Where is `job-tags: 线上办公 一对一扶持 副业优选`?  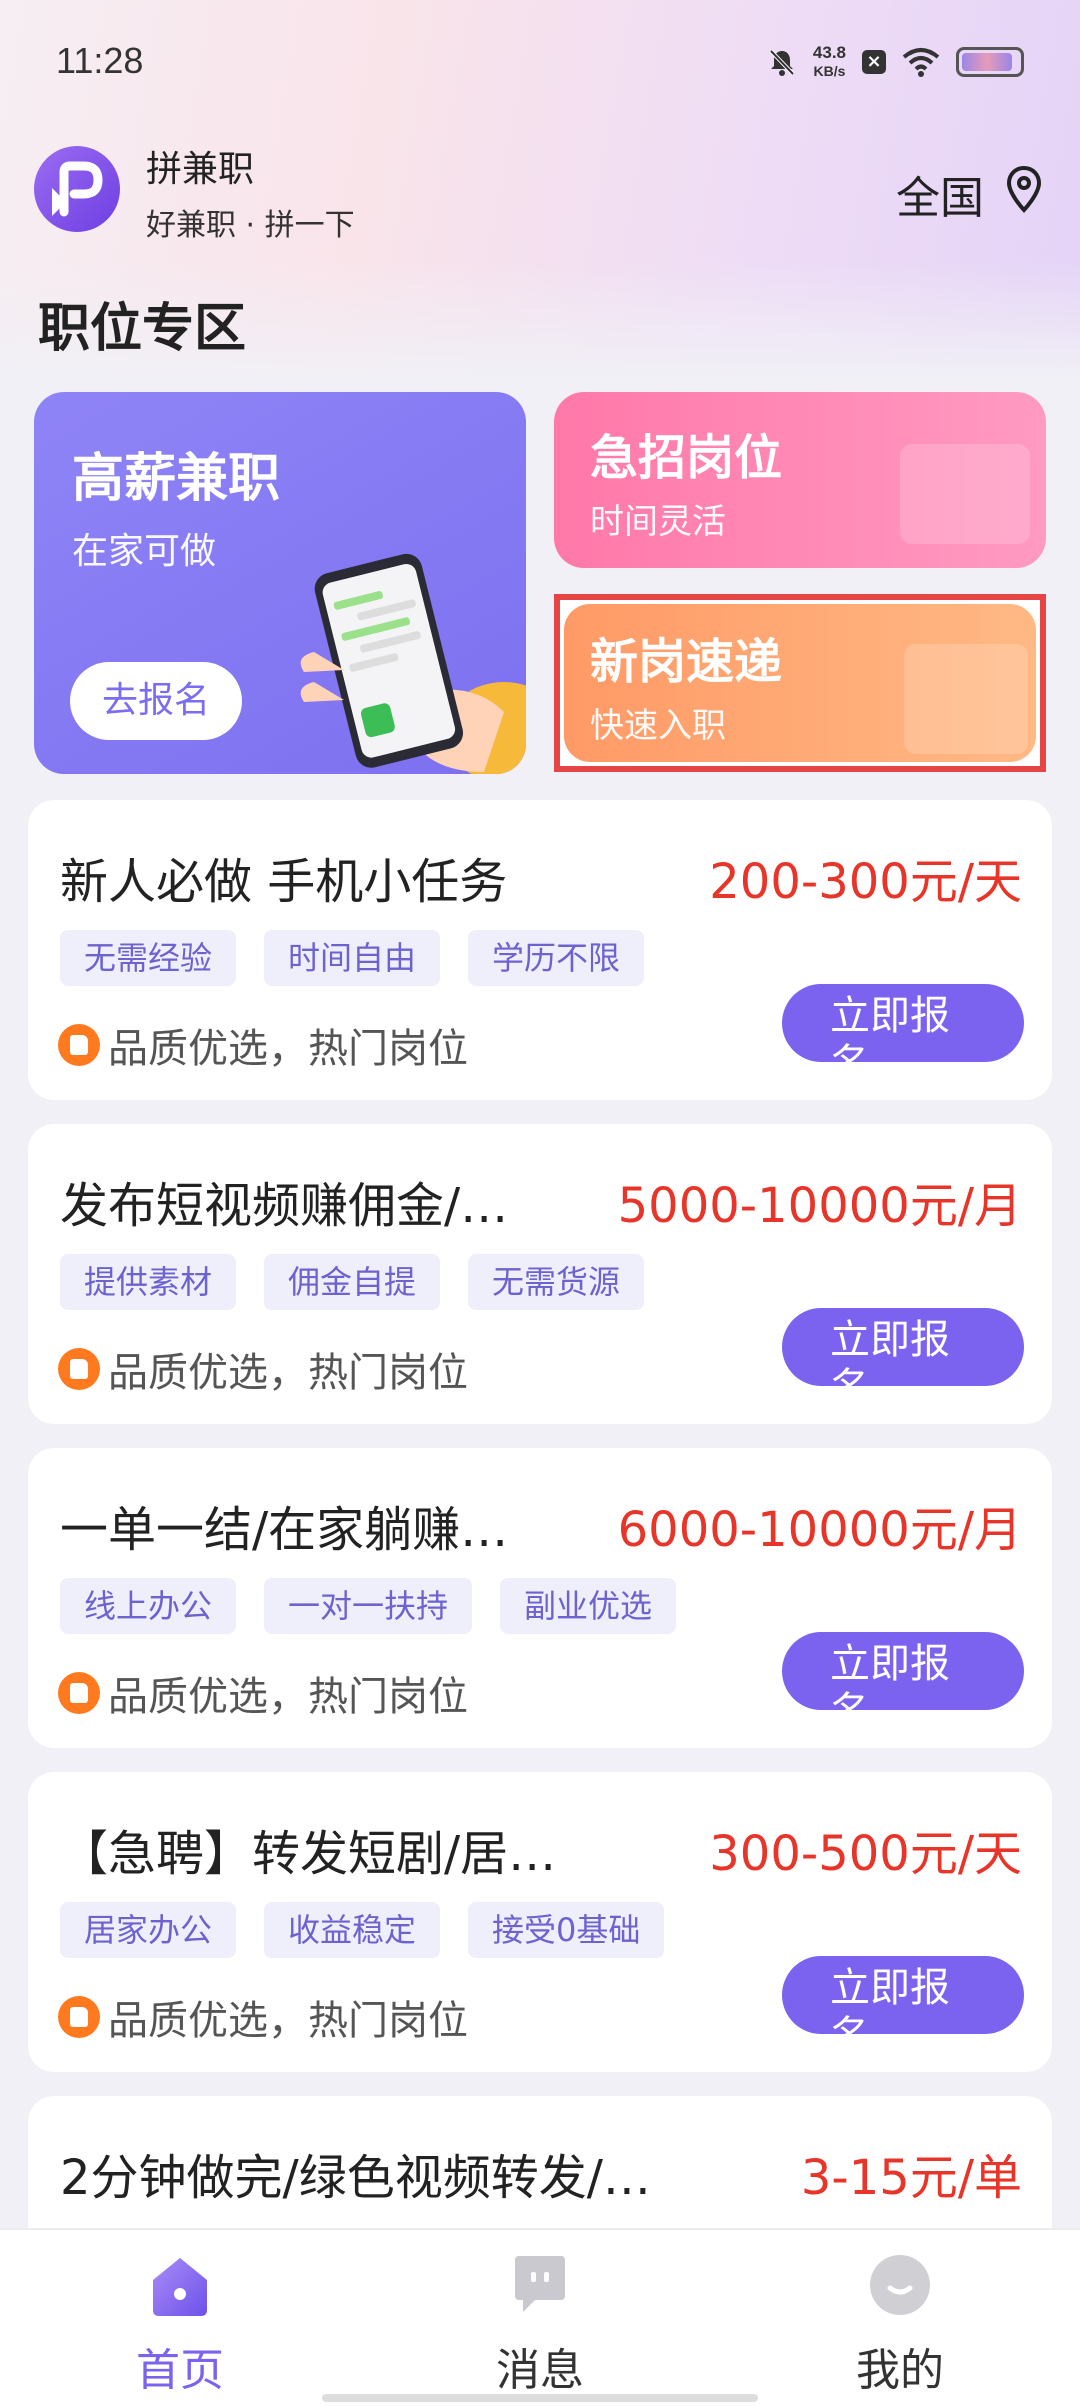 job-tags: 线上办公 一对一扶持 副业优选 is located at coordinates (368, 1606).